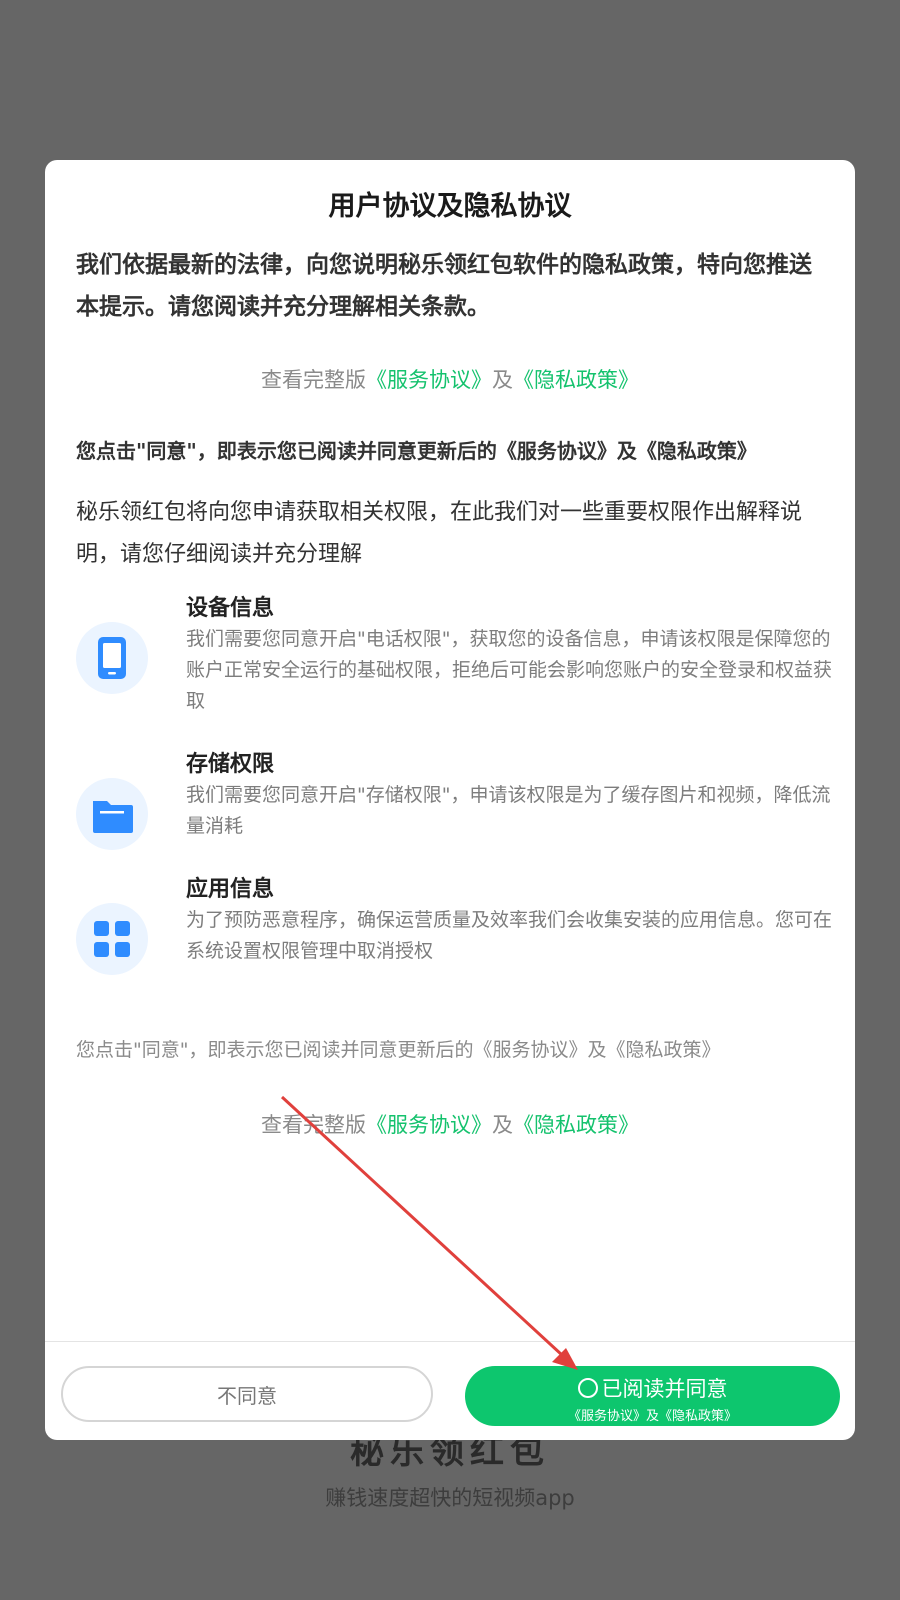 The width and height of the screenshot is (900, 1600). What do you see at coordinates (450, 1341) in the screenshot?
I see `button-divider` at bounding box center [450, 1341].